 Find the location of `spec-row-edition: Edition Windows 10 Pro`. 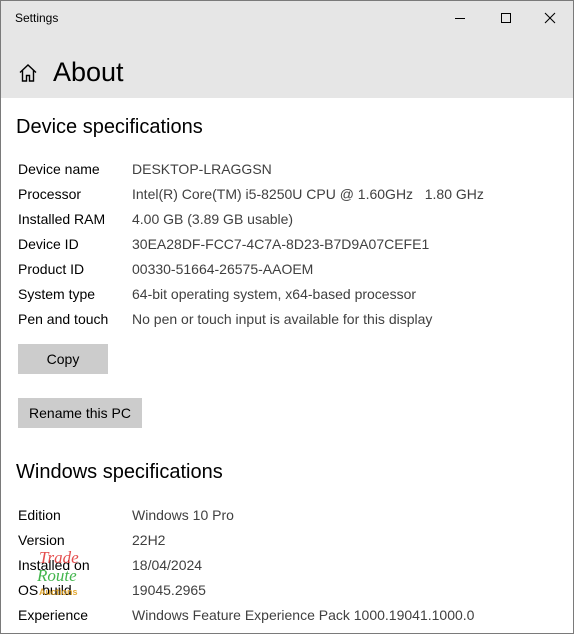

spec-row-edition: Edition Windows 10 Pro is located at coordinates (288, 515).